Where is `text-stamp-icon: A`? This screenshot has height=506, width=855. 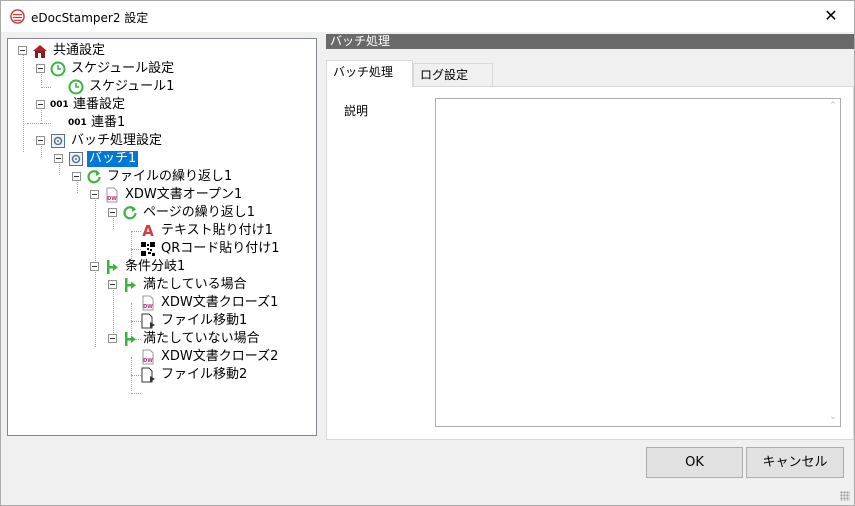
text-stamp-icon: A is located at coordinates (148, 230).